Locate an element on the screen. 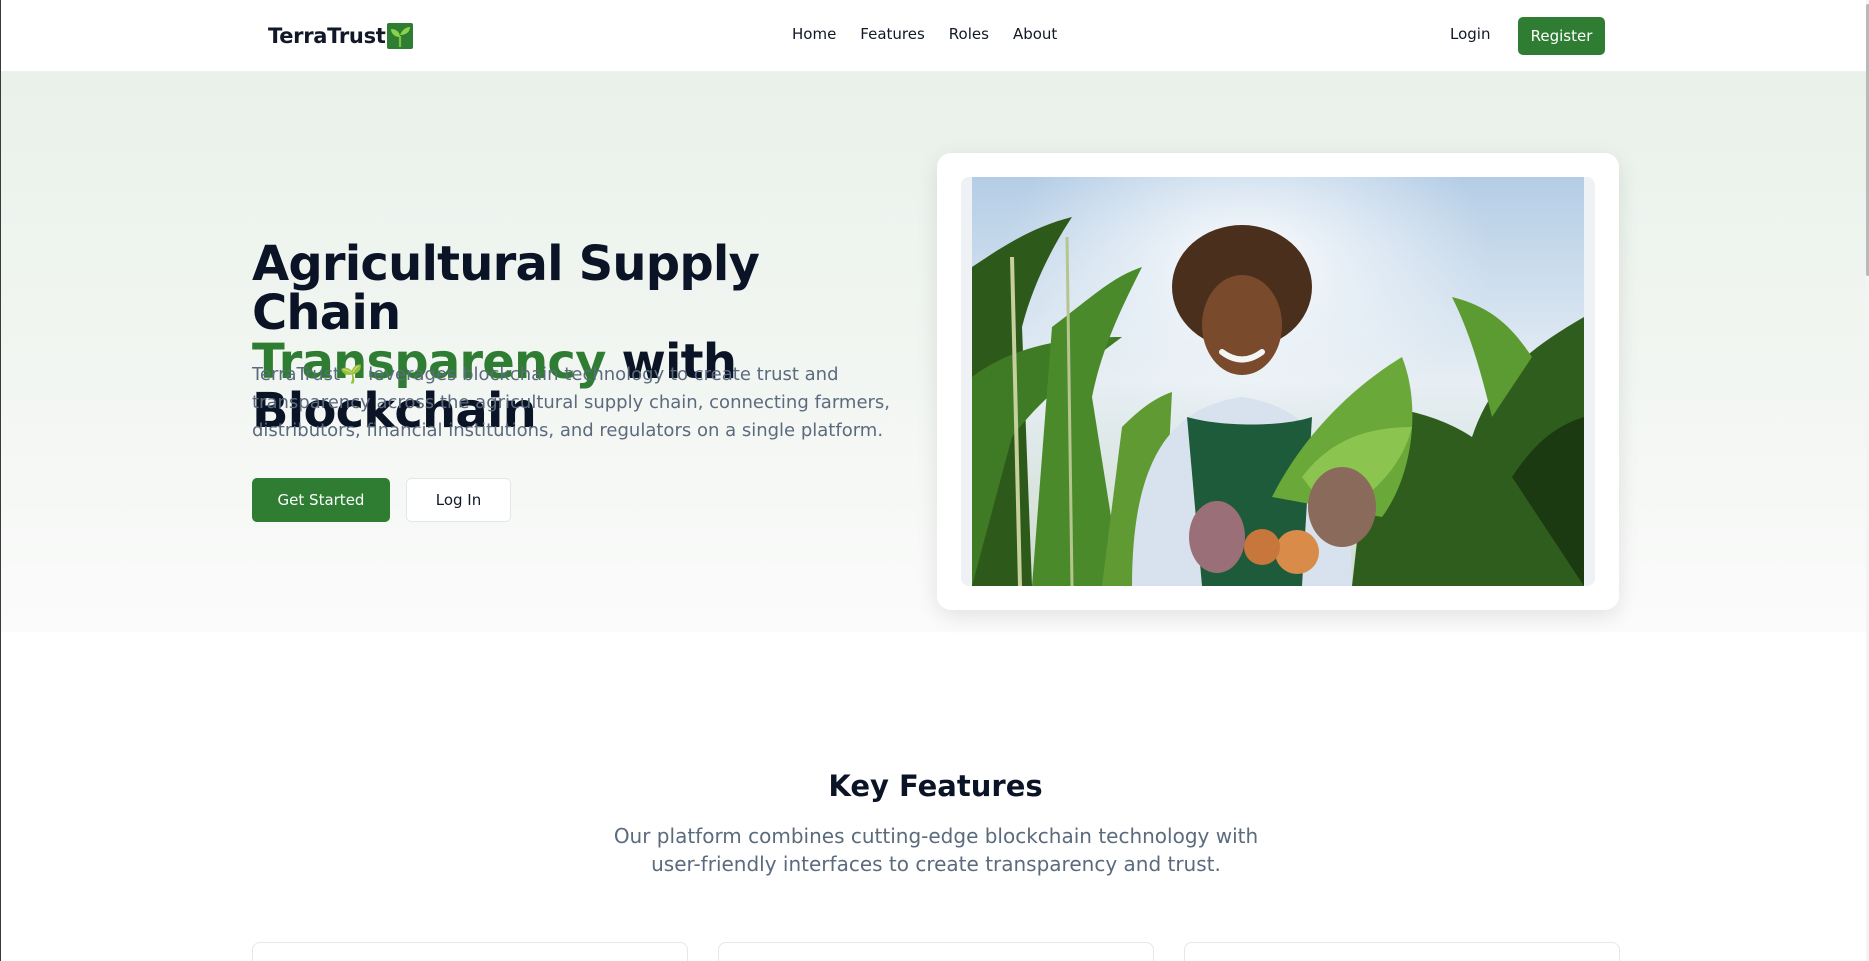  nav-roles: Roles is located at coordinates (969, 34).